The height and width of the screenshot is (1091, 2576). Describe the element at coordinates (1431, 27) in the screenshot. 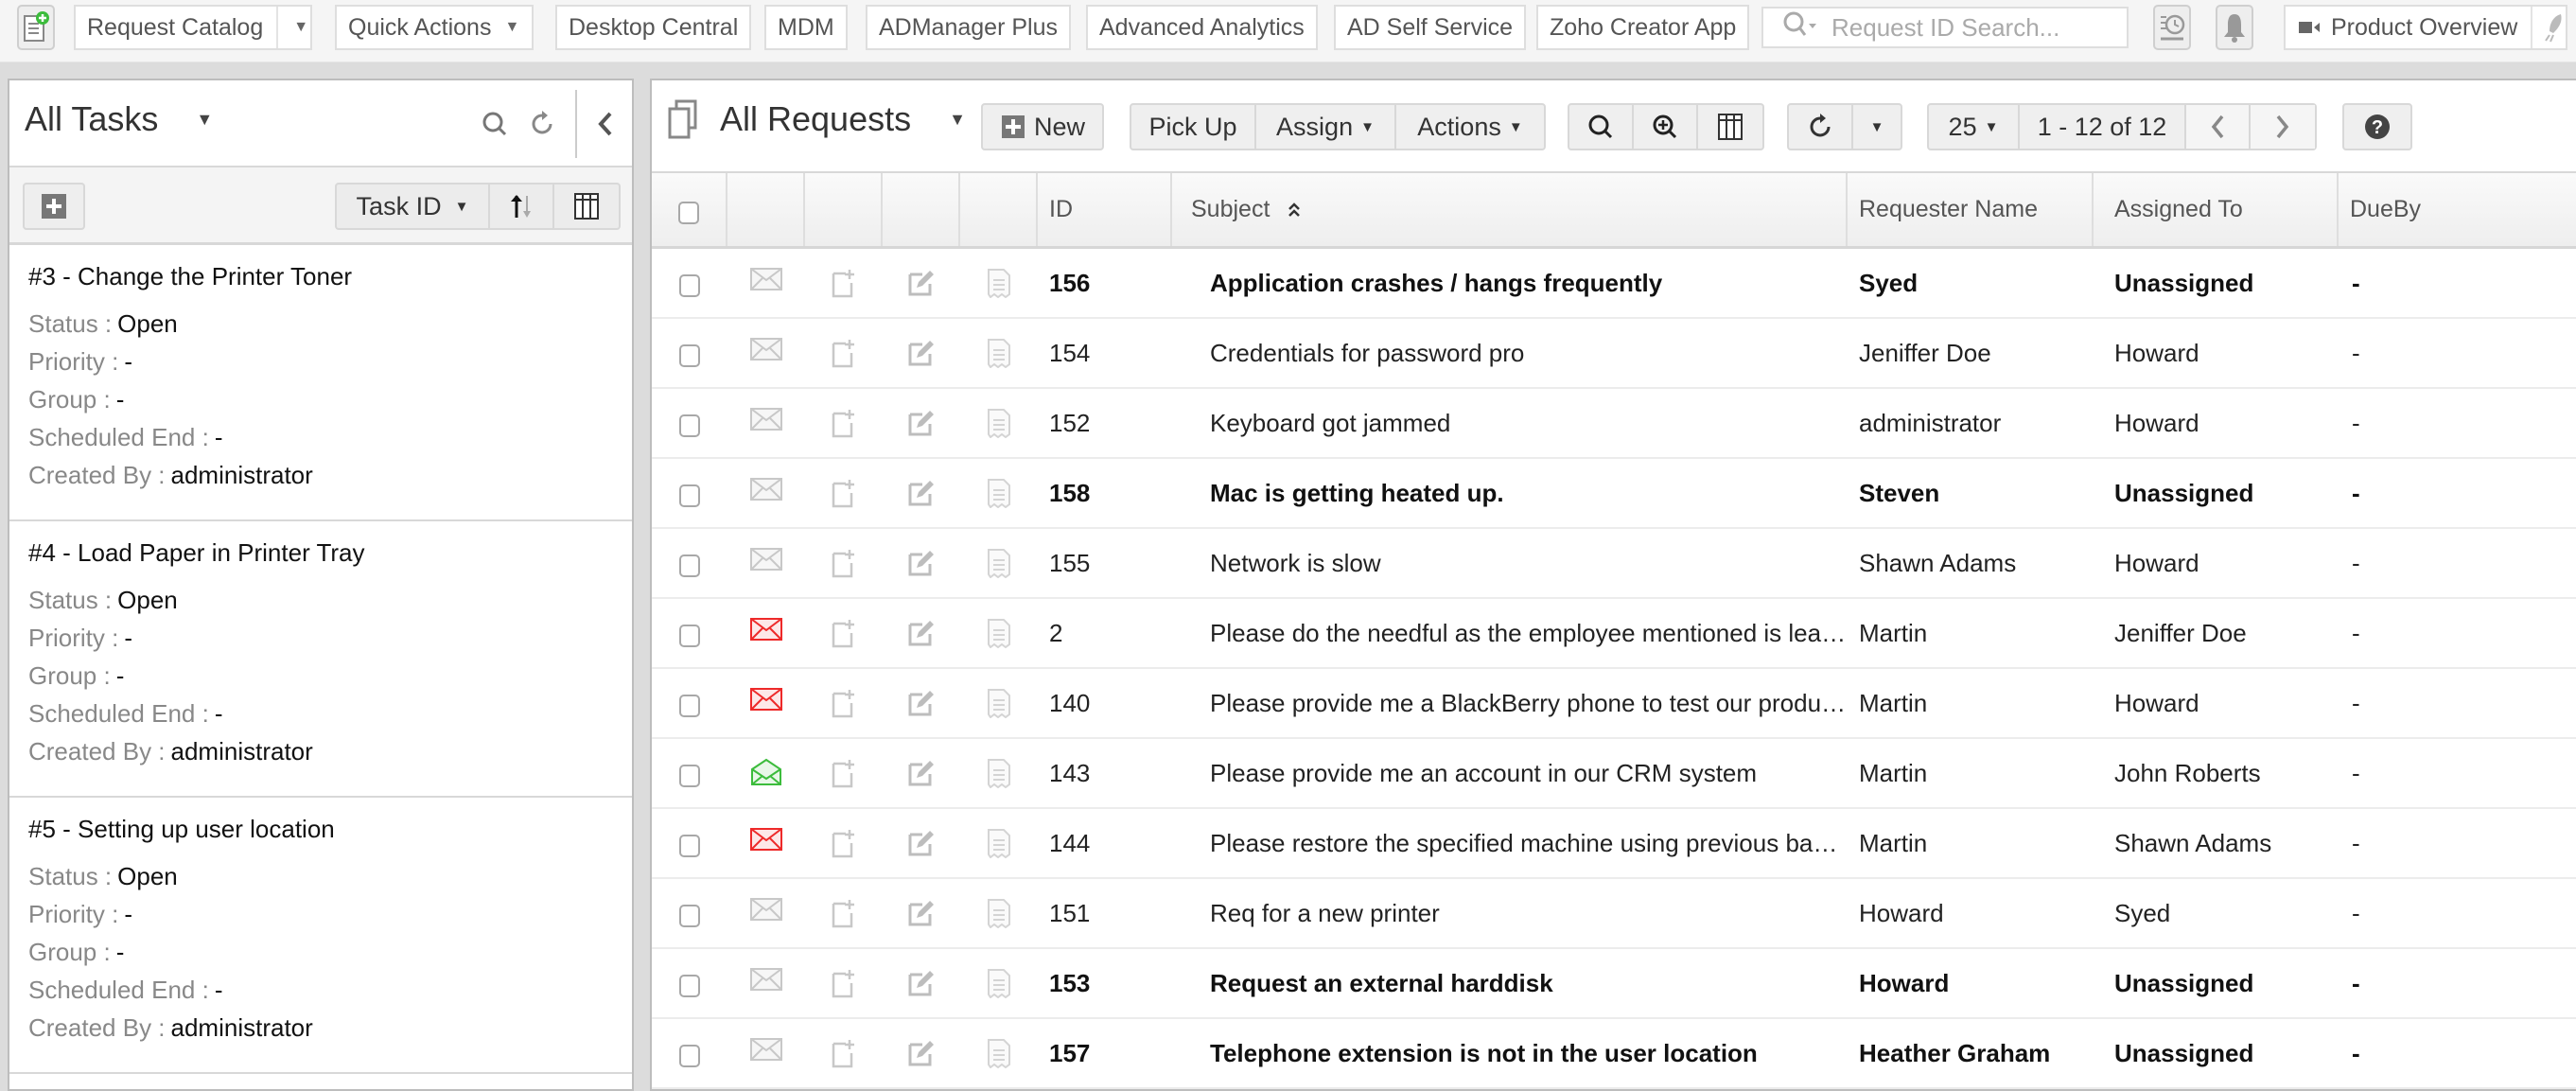

I see `ad-self-service-link: AD Self Service` at that location.